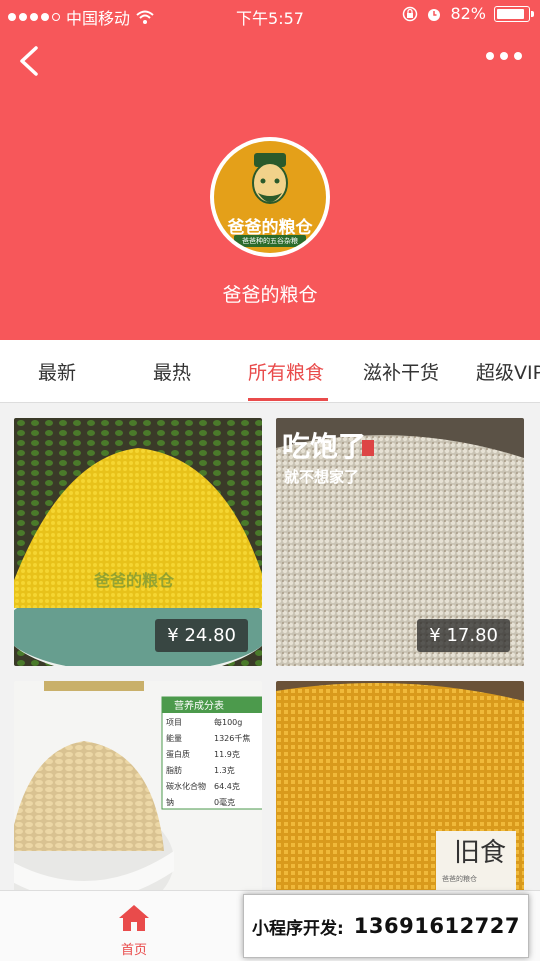 Image resolution: width=540 pixels, height=961 pixels. Describe the element at coordinates (459, 878) in the screenshot. I see `product-overlay-small: 爸爸的粮仓` at that location.